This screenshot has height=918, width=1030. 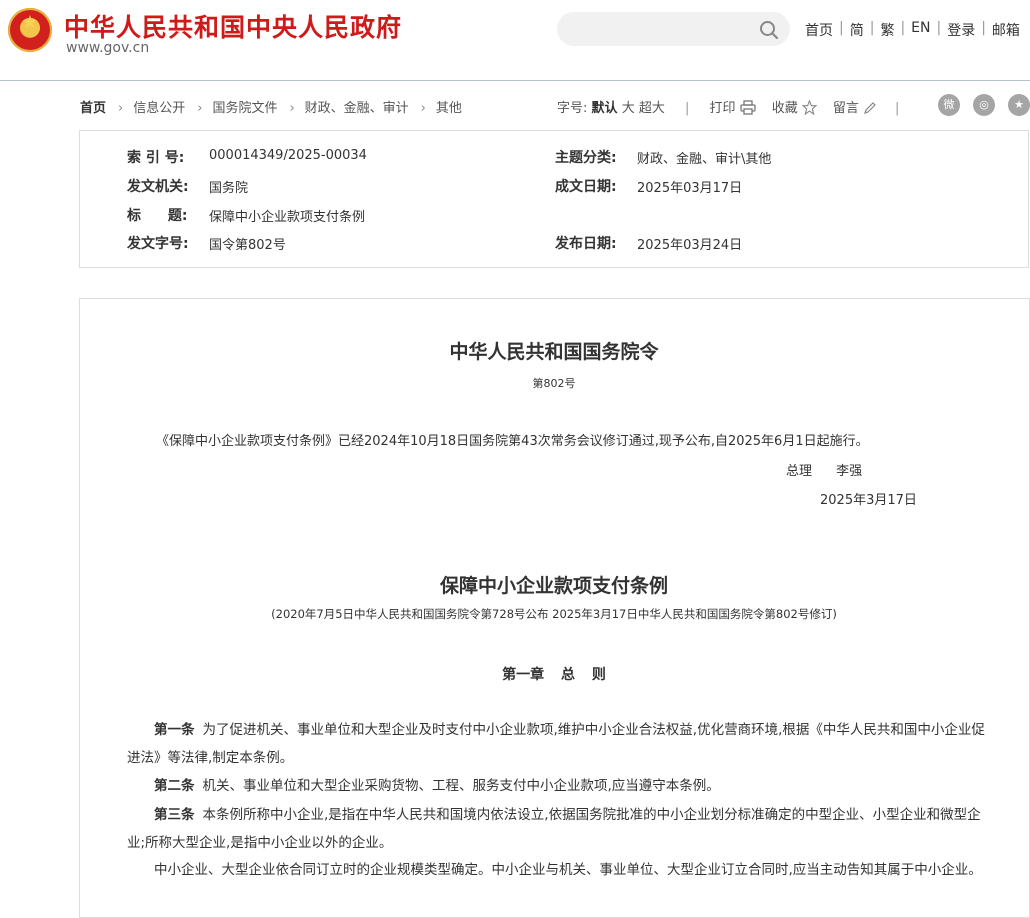 What do you see at coordinates (949, 105) in the screenshot?
I see `weibo-icon: 微` at bounding box center [949, 105].